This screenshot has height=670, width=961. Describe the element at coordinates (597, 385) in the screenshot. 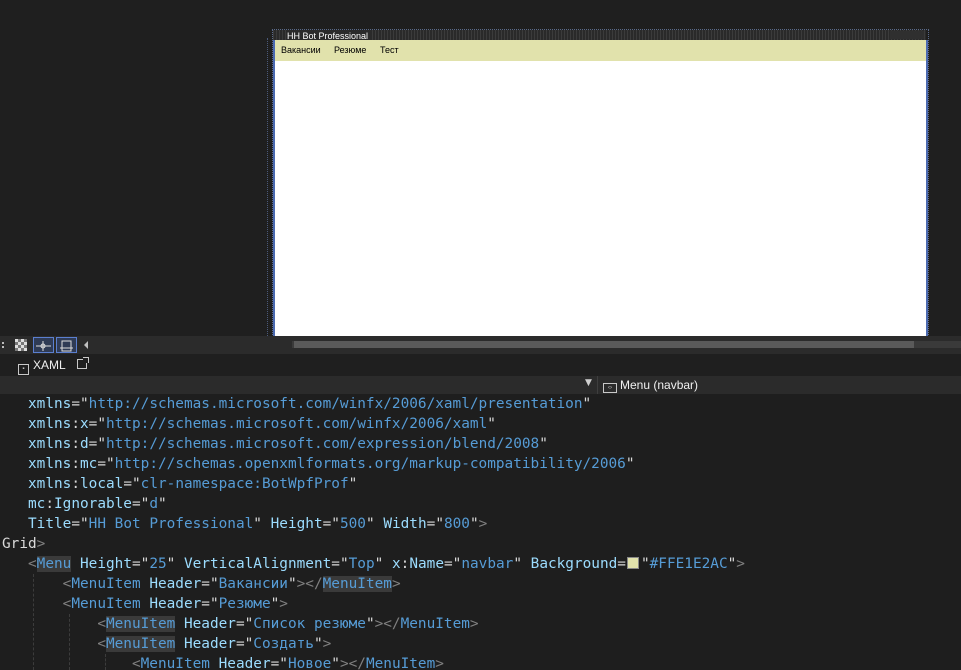

I see `path-divider` at that location.